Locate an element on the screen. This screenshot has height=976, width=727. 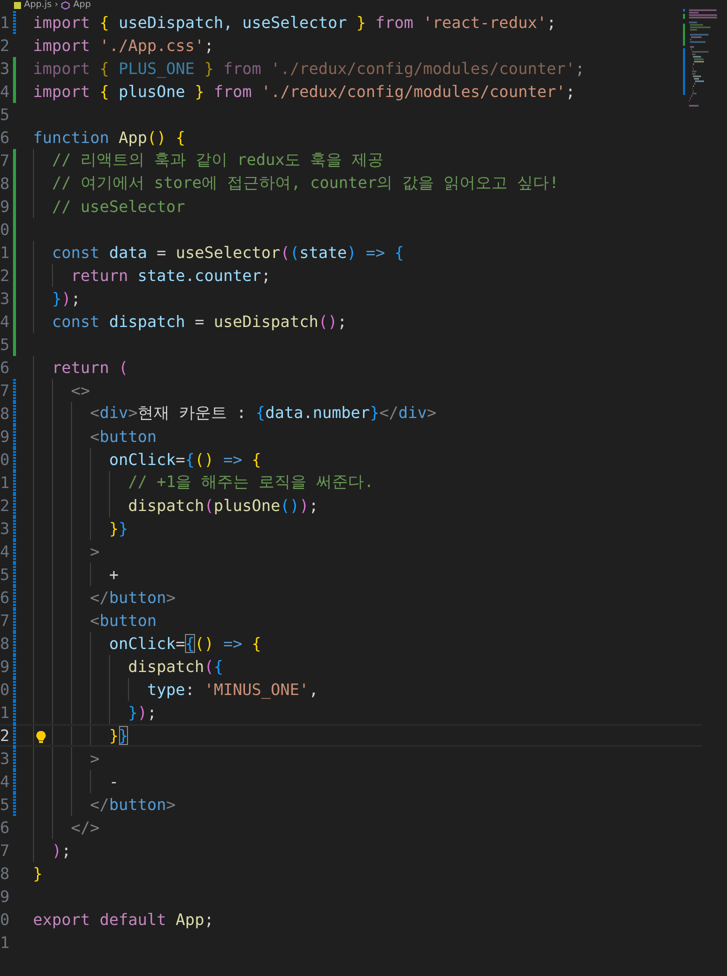
code-line: import { PLUS_ONE } from './redux/config/modules/counter'; is located at coordinates (309, 68).